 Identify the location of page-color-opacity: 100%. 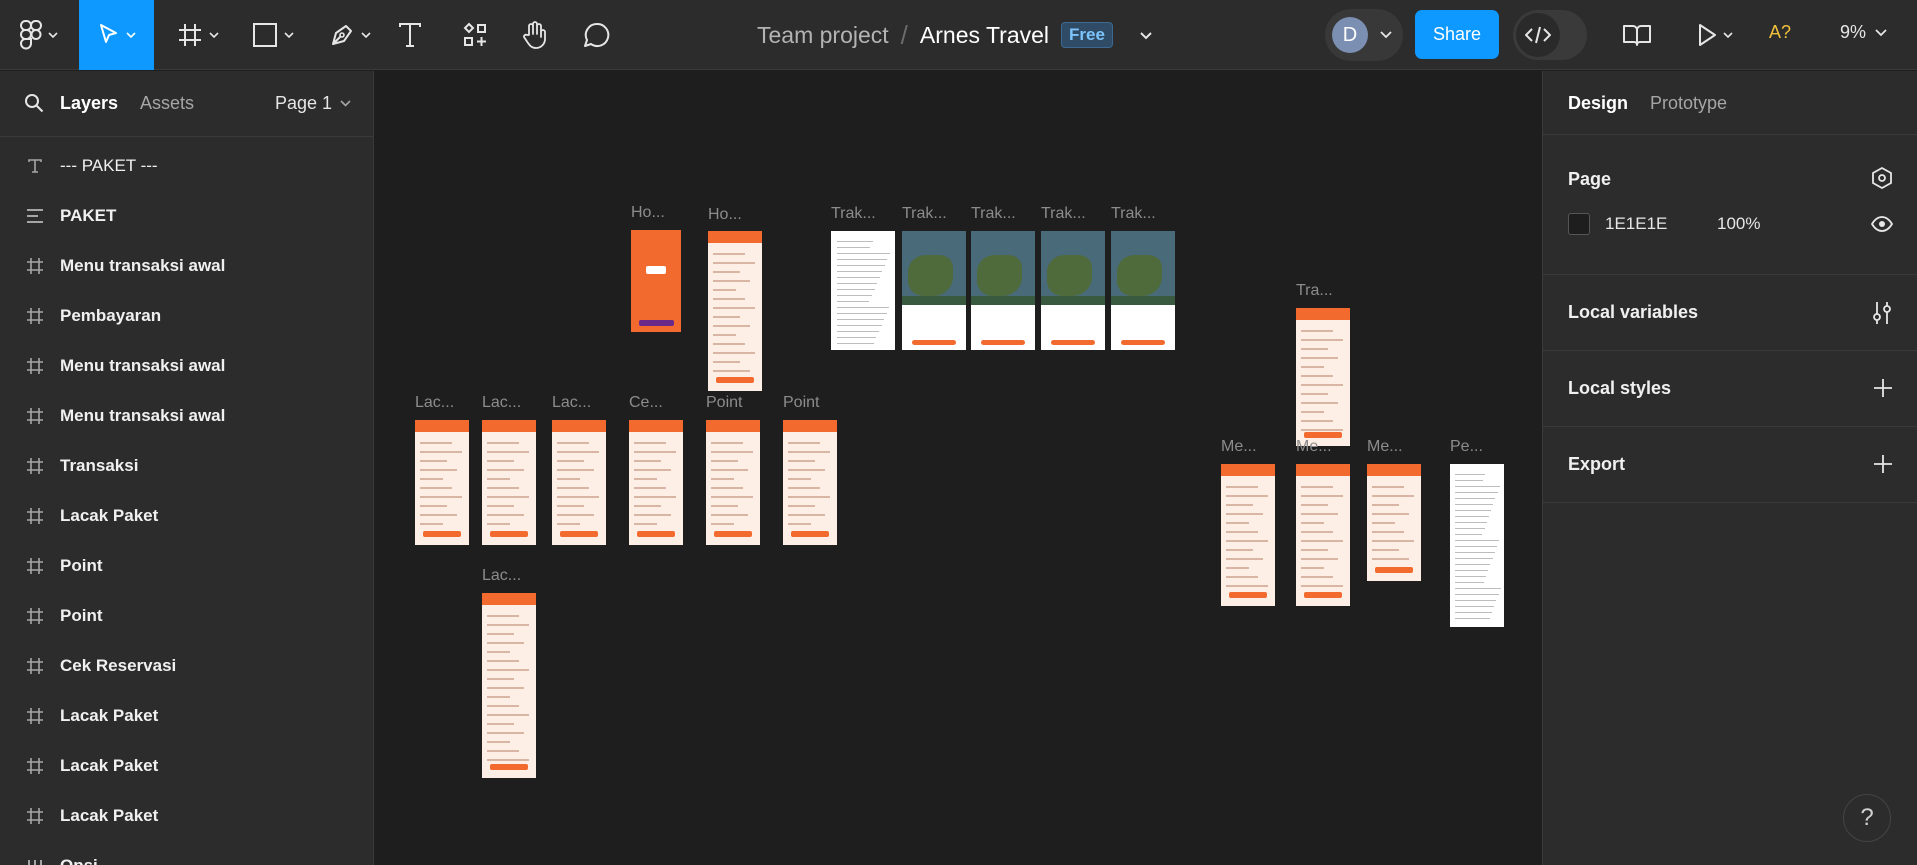
(1738, 224).